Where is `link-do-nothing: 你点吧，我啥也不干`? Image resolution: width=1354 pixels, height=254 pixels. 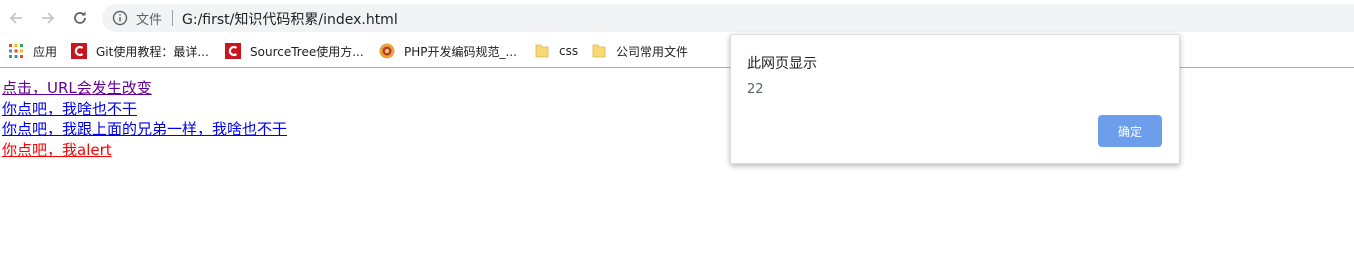 link-do-nothing: 你点吧，我啥也不干 is located at coordinates (144, 109).